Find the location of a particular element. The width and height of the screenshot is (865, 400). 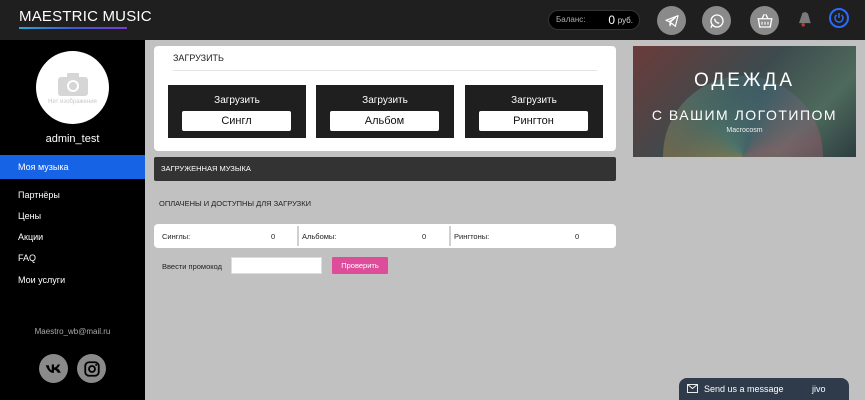

envelope-icon is located at coordinates (692, 388).